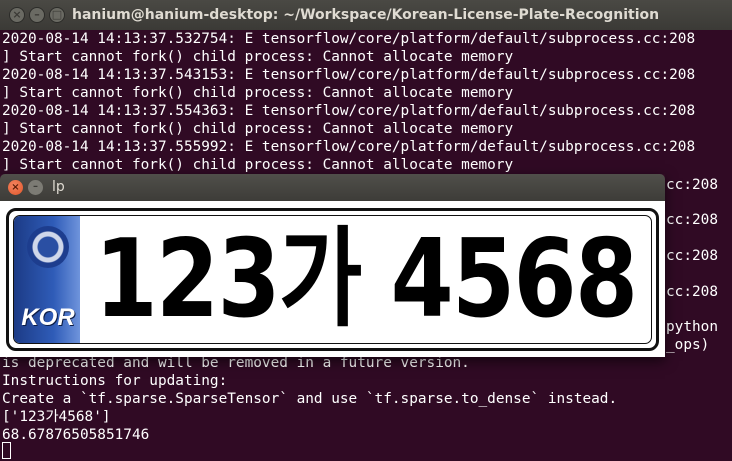 The width and height of the screenshot is (732, 461). I want to click on terminal-line: Instructions for updating:, so click(115, 381).